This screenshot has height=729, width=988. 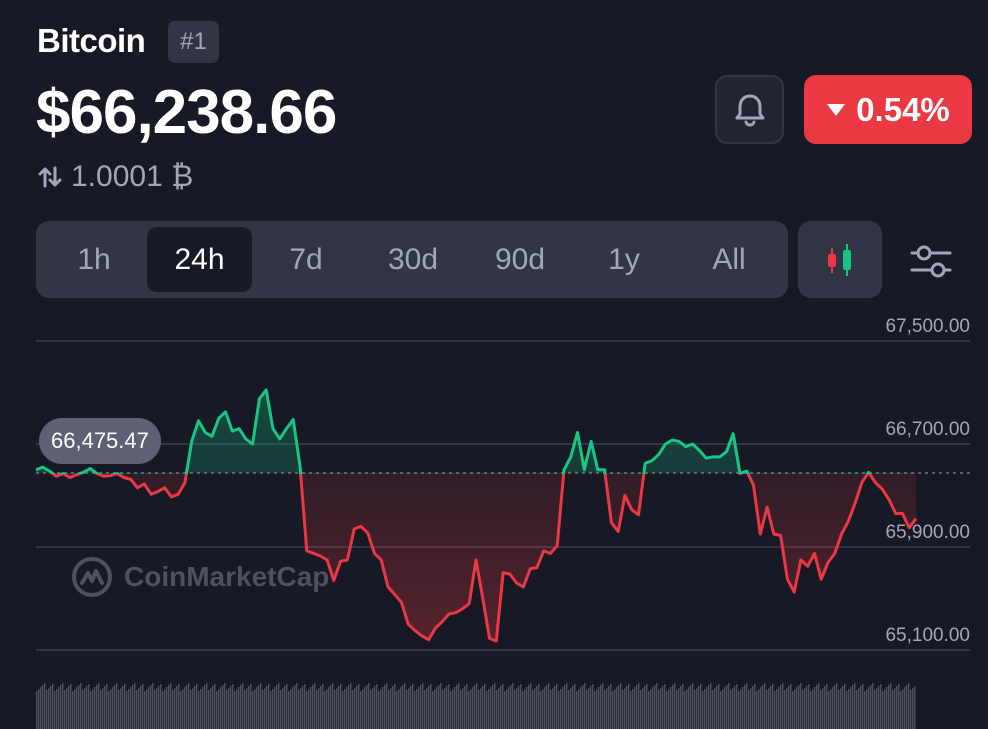 I want to click on tab-90d: 90d, so click(x=520, y=259).